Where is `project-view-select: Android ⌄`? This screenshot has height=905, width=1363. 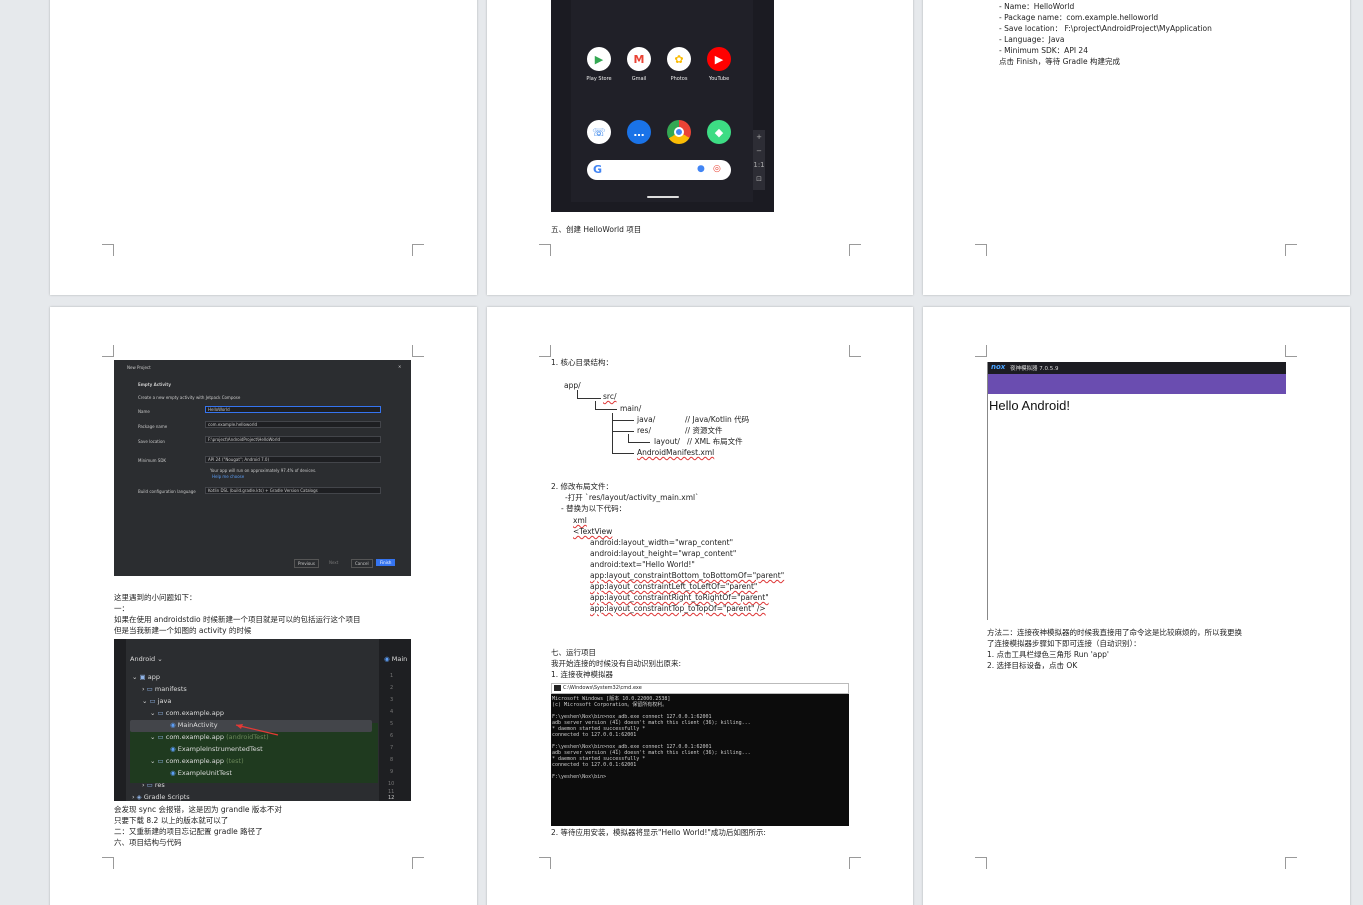
project-view-select: Android ⌄ is located at coordinates (146, 659).